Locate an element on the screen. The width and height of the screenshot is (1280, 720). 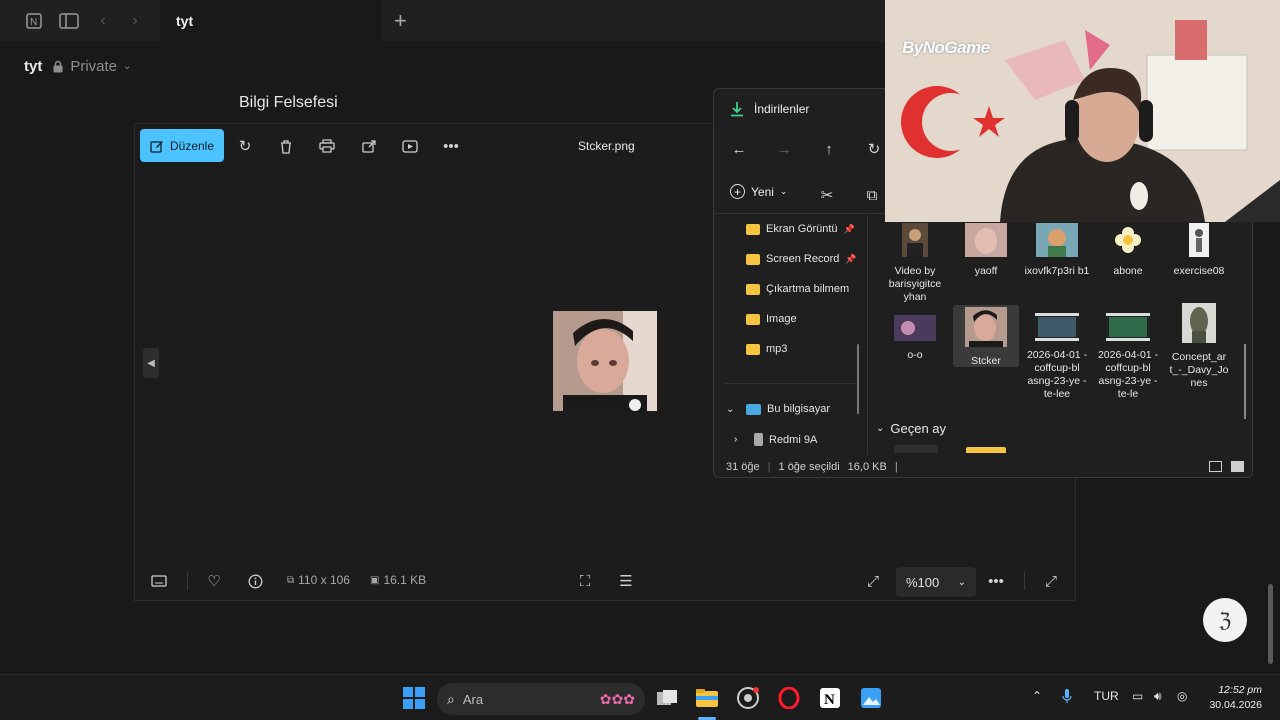
filmstrip-icon is located at coordinates (159, 581).